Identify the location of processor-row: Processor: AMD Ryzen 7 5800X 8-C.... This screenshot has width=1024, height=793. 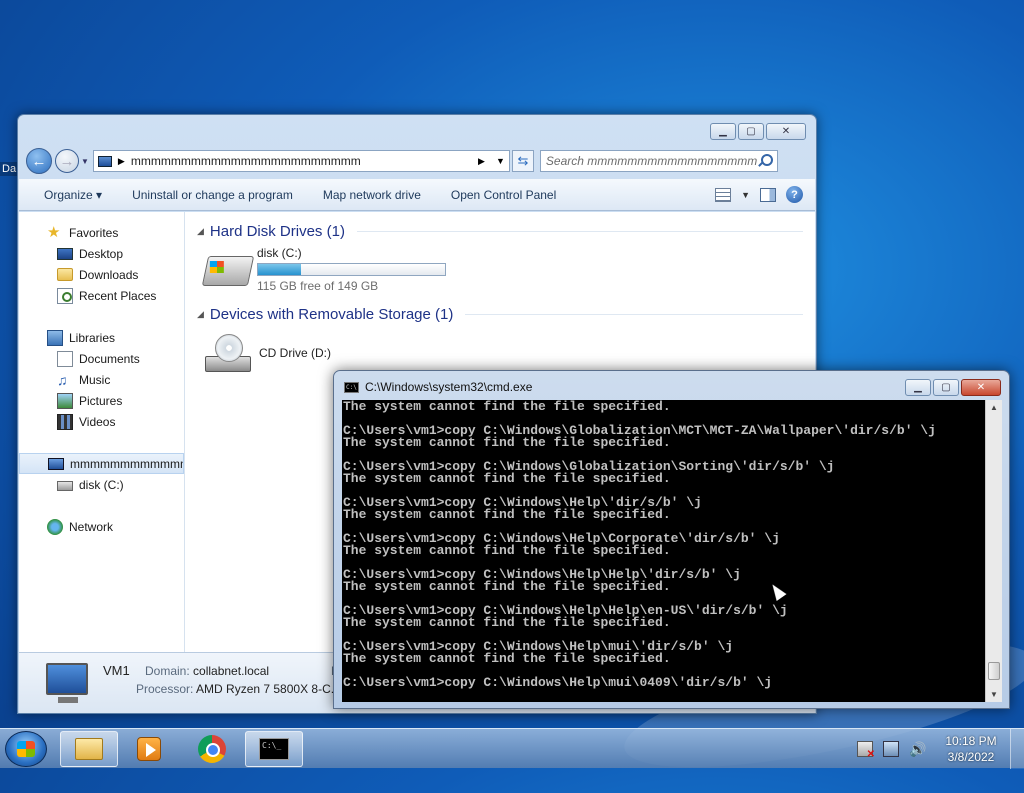
(238, 689).